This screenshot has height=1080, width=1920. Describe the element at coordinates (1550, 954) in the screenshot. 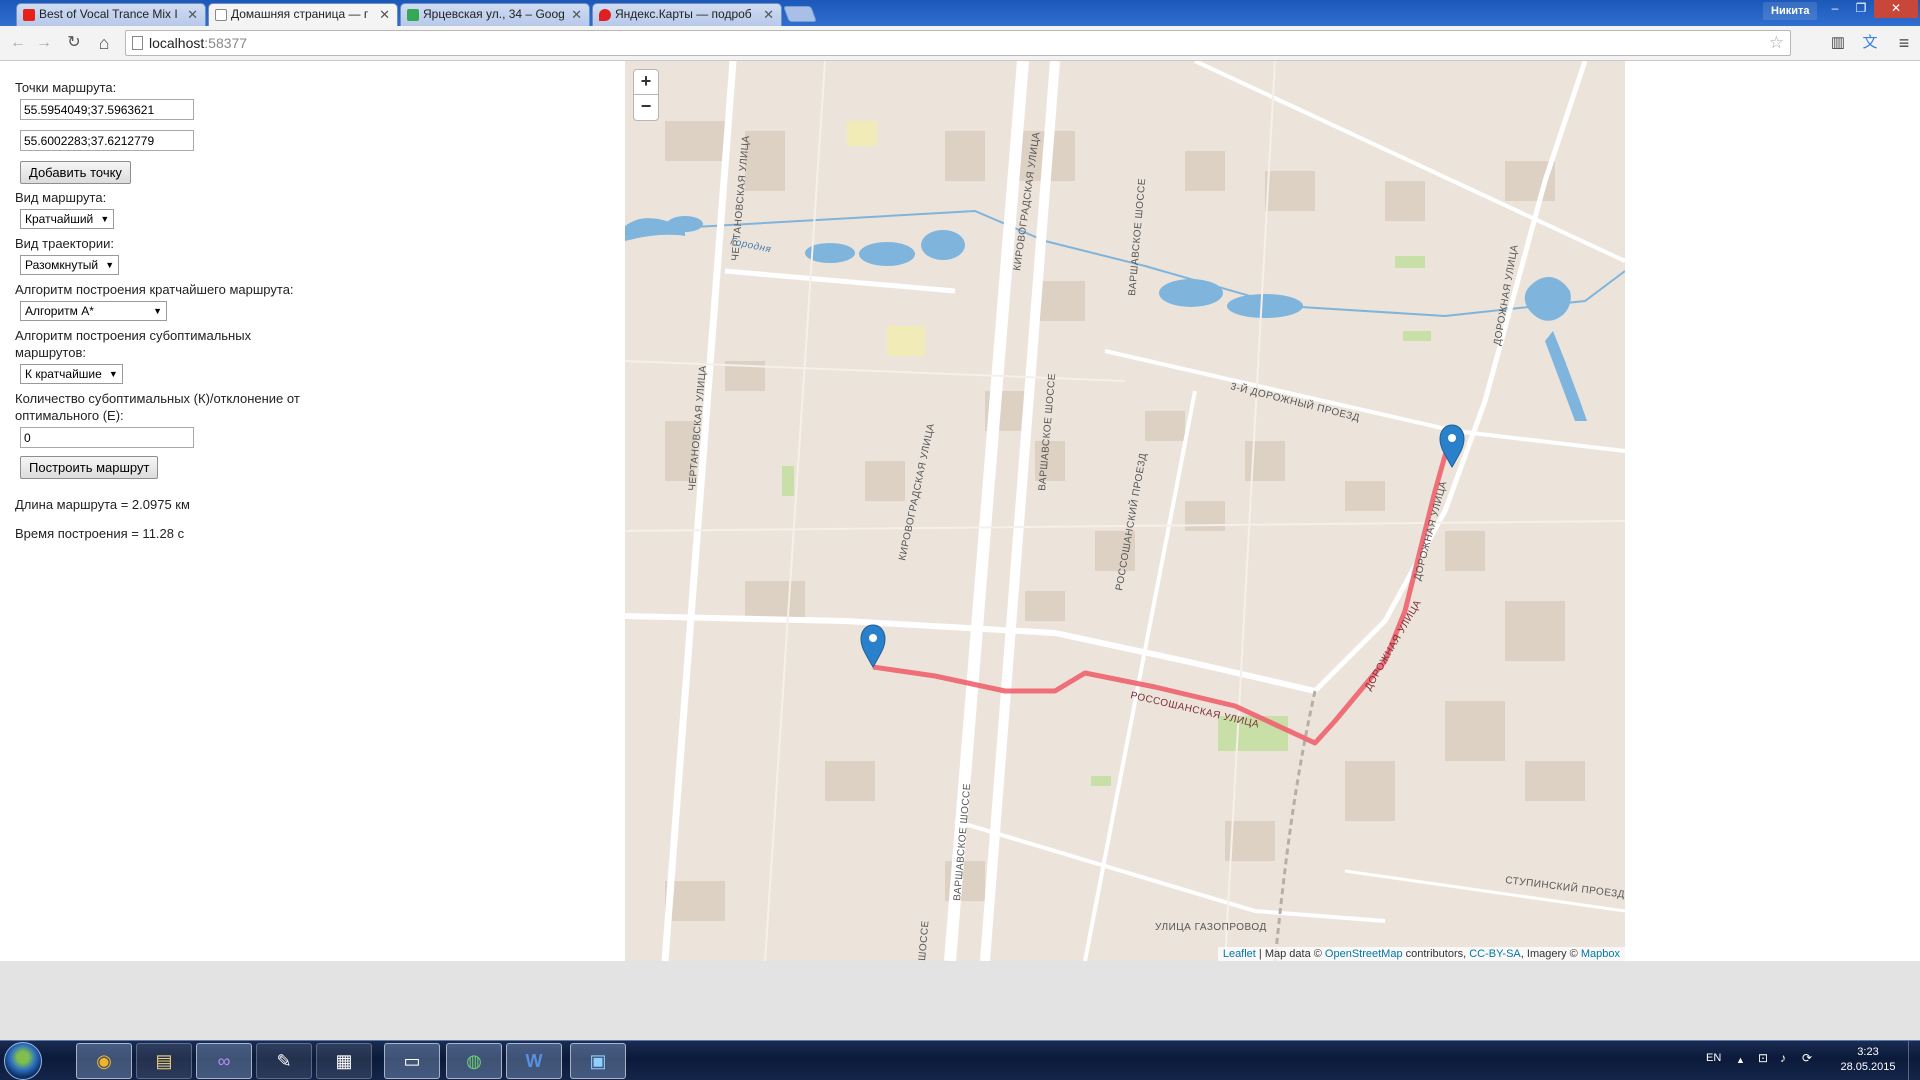

I see `attribution-text: , Imagery ©` at that location.